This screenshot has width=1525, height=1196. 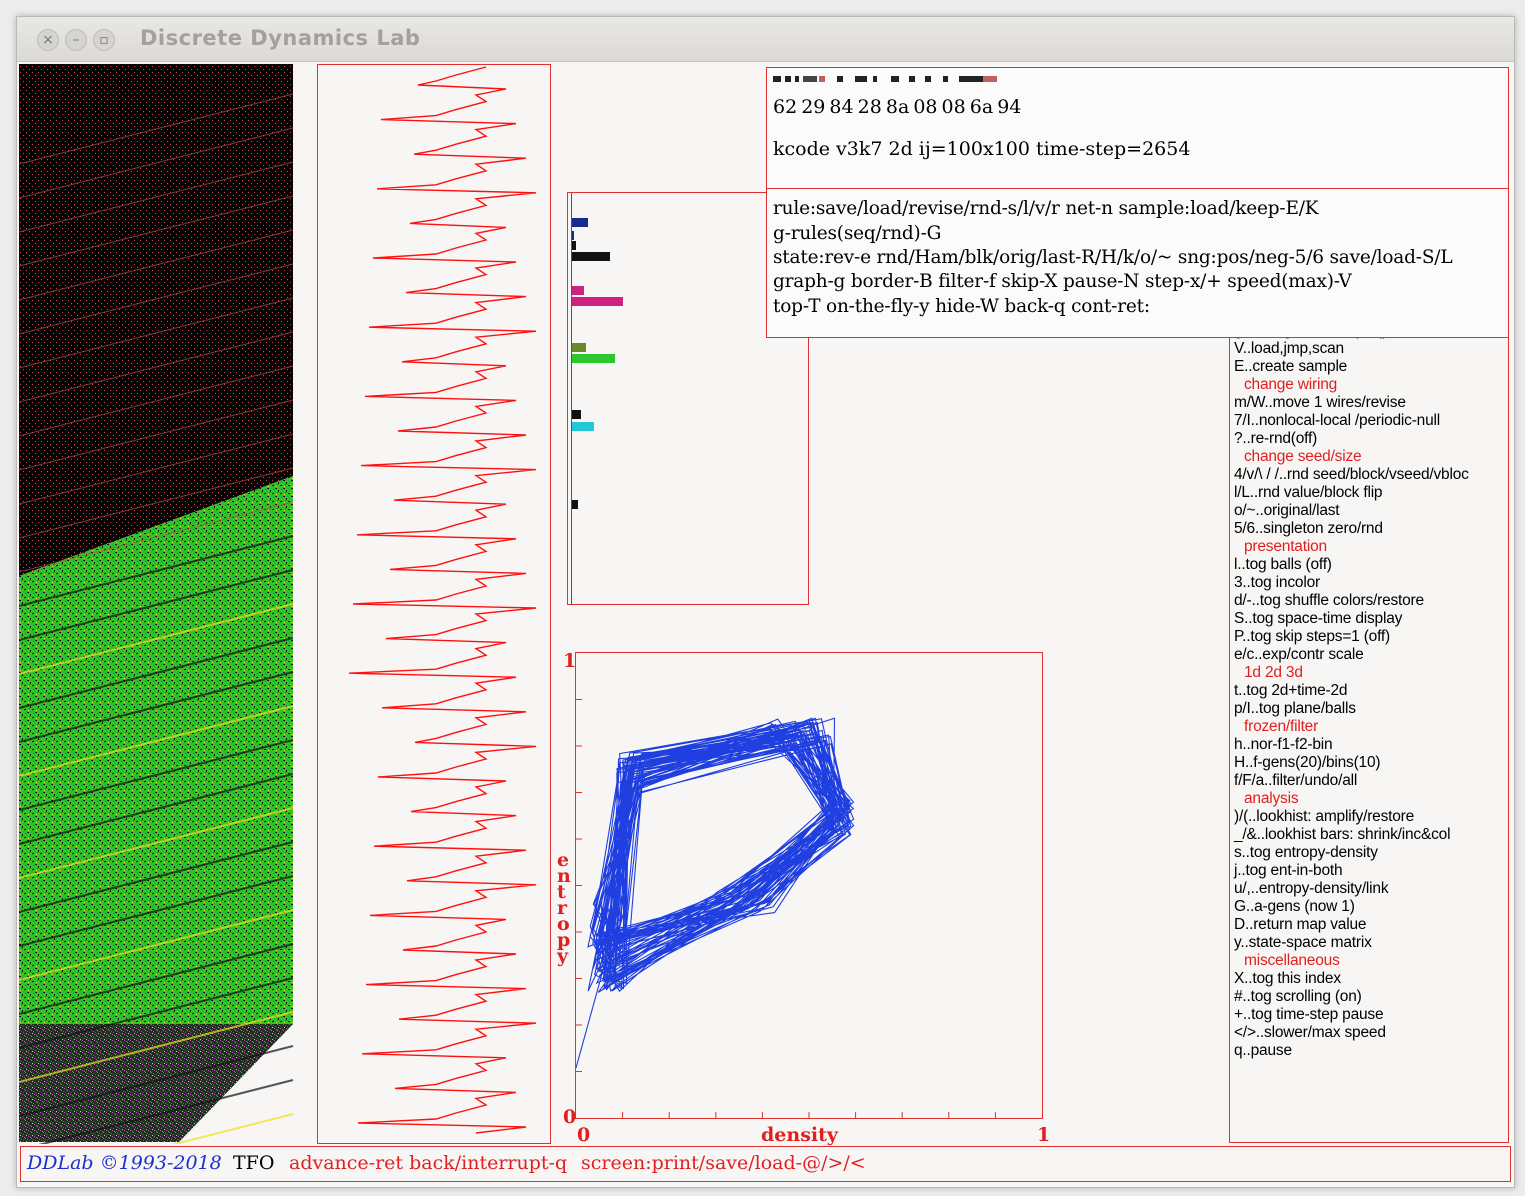 I want to click on menu-key-item: f/F/a..filter/undo/all, so click(x=1295, y=781).